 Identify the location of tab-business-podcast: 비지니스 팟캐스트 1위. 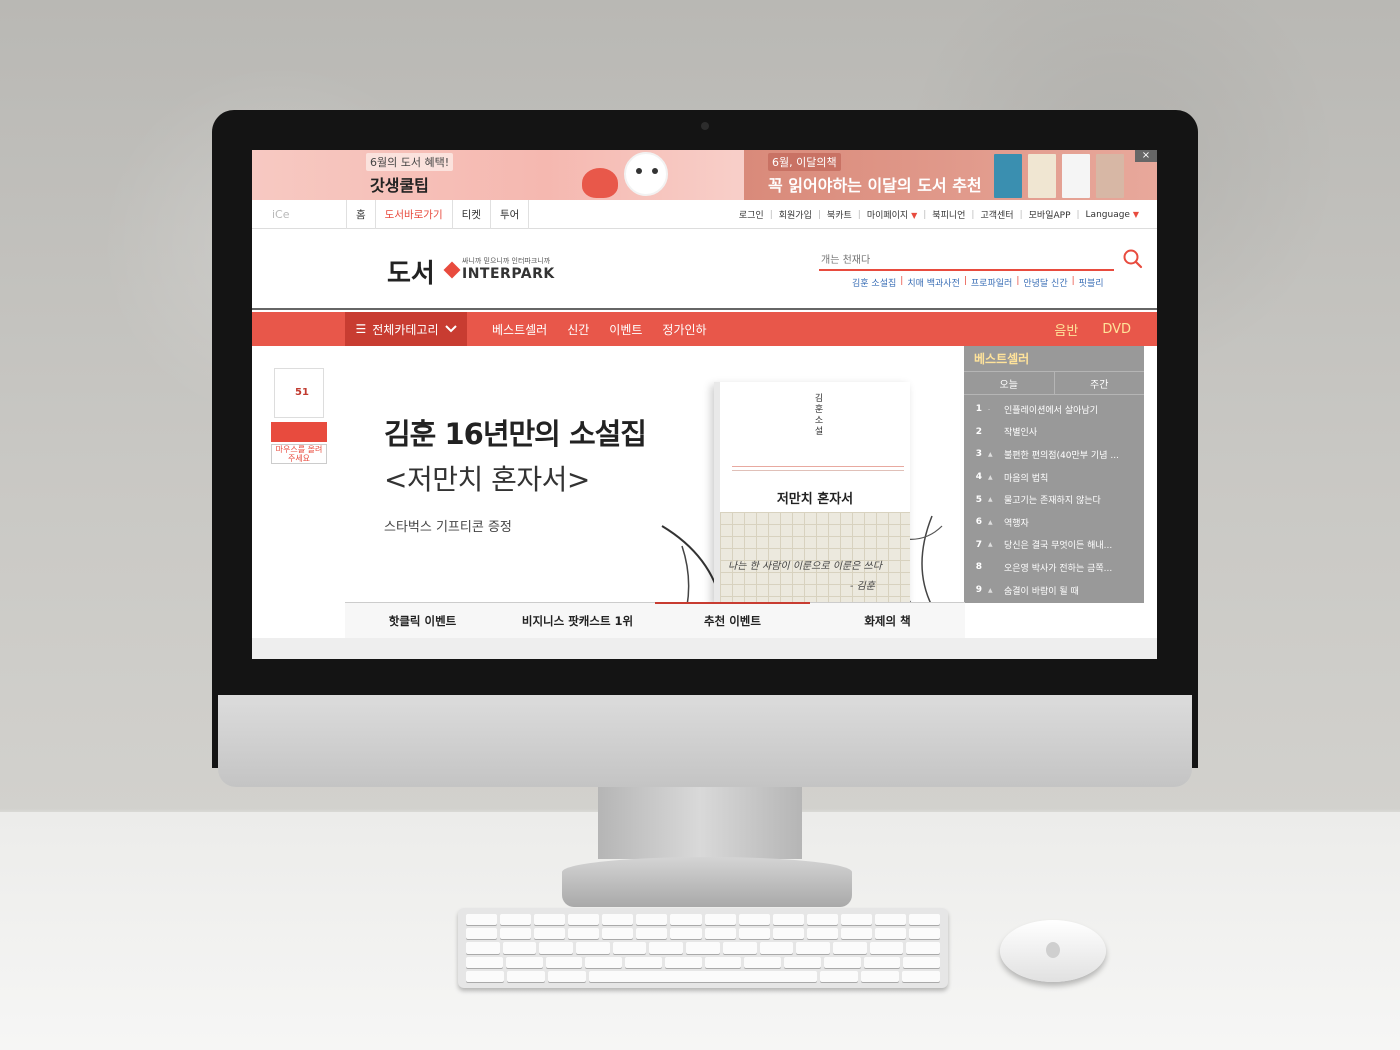
(577, 620).